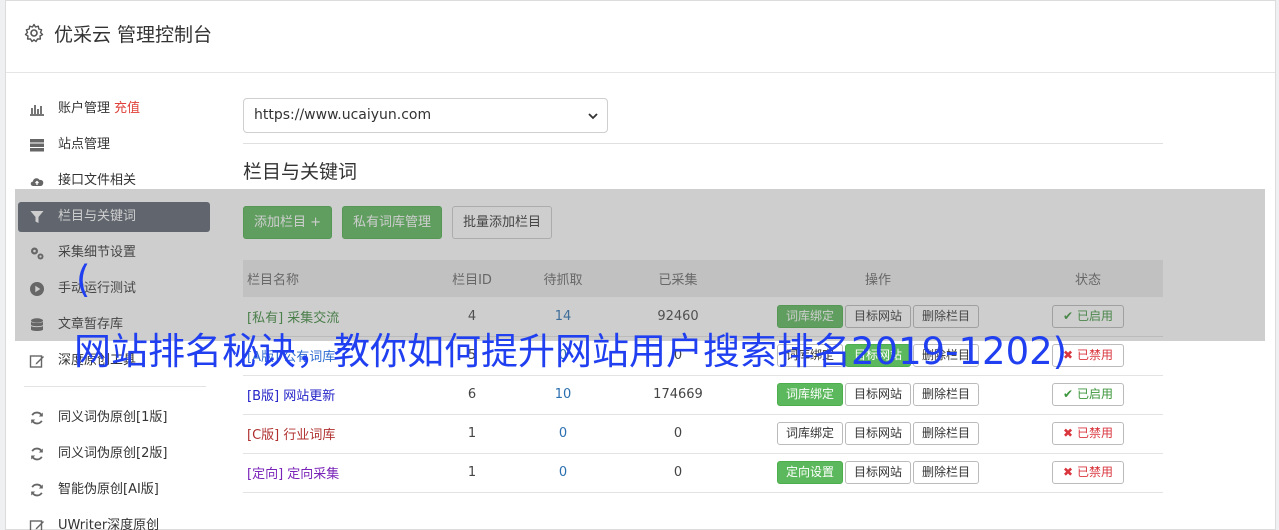  Describe the element at coordinates (309, 435) in the screenshot. I see `column-name: 行业词库` at that location.